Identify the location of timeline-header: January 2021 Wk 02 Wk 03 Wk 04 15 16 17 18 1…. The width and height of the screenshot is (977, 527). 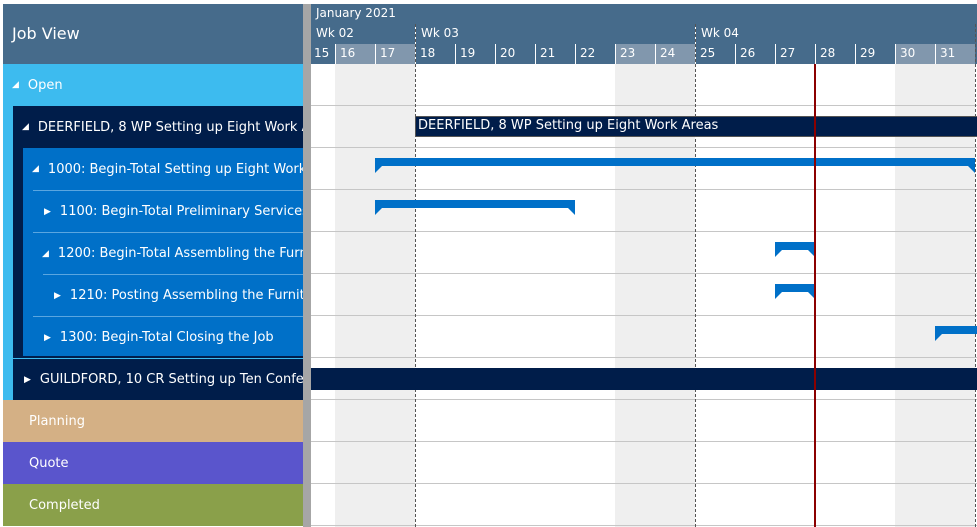
(644, 34).